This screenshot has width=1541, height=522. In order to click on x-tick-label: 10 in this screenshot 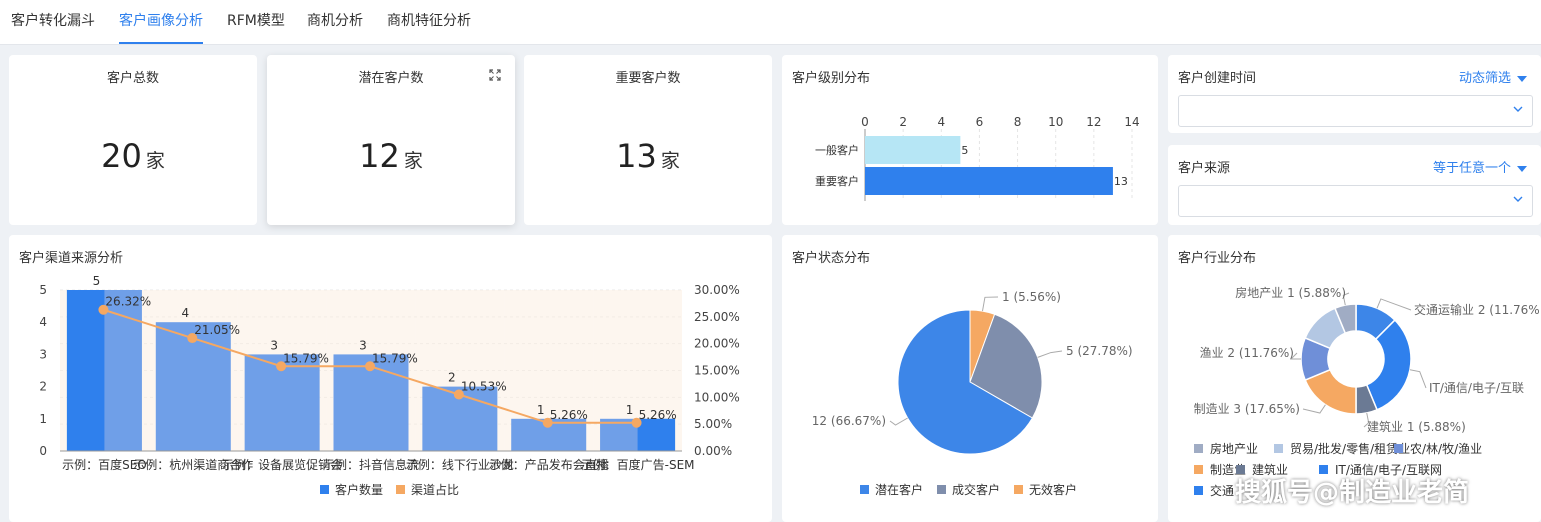, I will do `click(1055, 122)`.